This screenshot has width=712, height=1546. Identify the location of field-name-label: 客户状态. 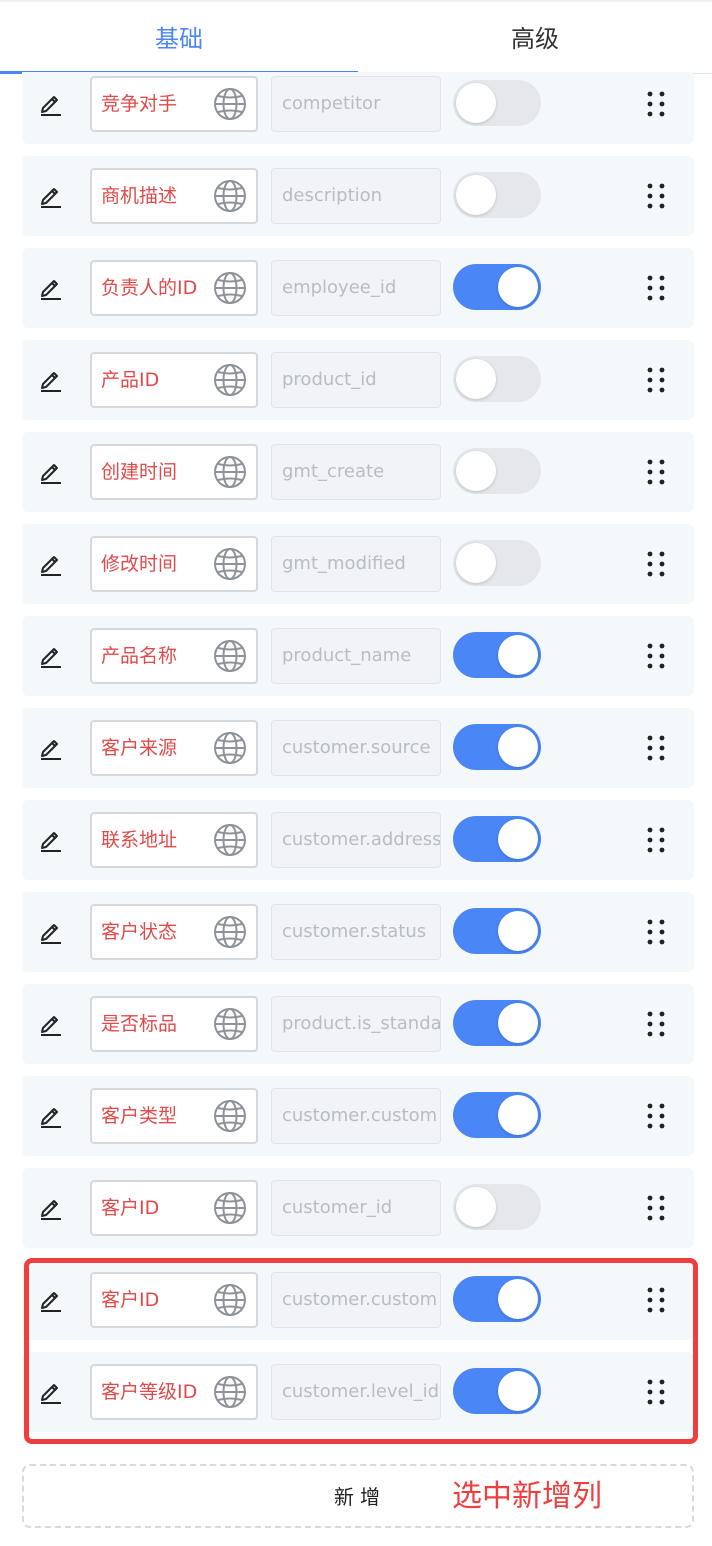
(139, 932).